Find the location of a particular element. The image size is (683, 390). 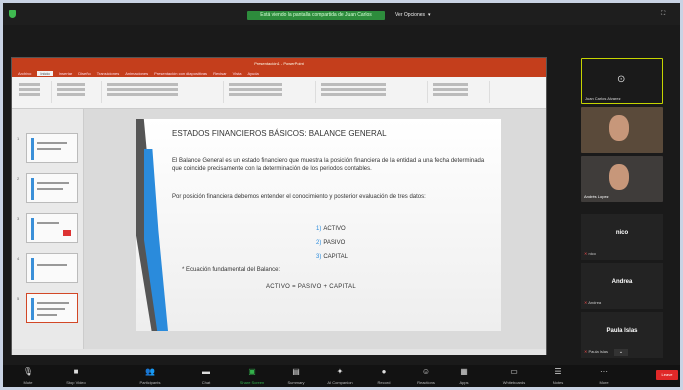

slide-thumbnail: 4 is located at coordinates (47, 268).